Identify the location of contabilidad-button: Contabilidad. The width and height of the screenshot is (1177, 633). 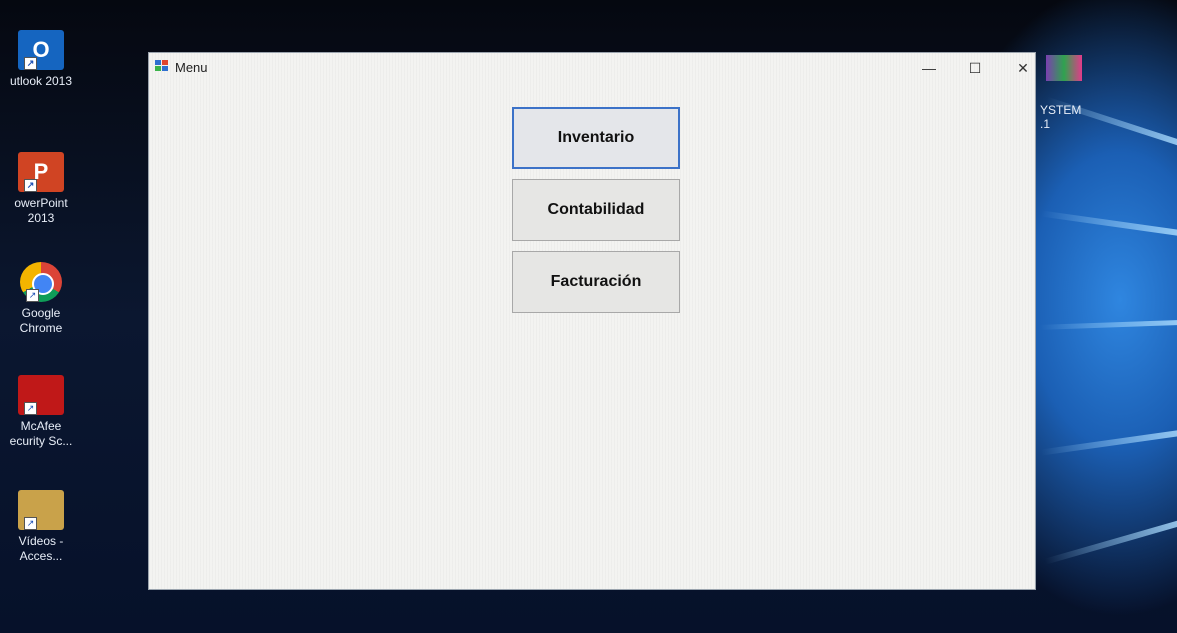
(596, 210).